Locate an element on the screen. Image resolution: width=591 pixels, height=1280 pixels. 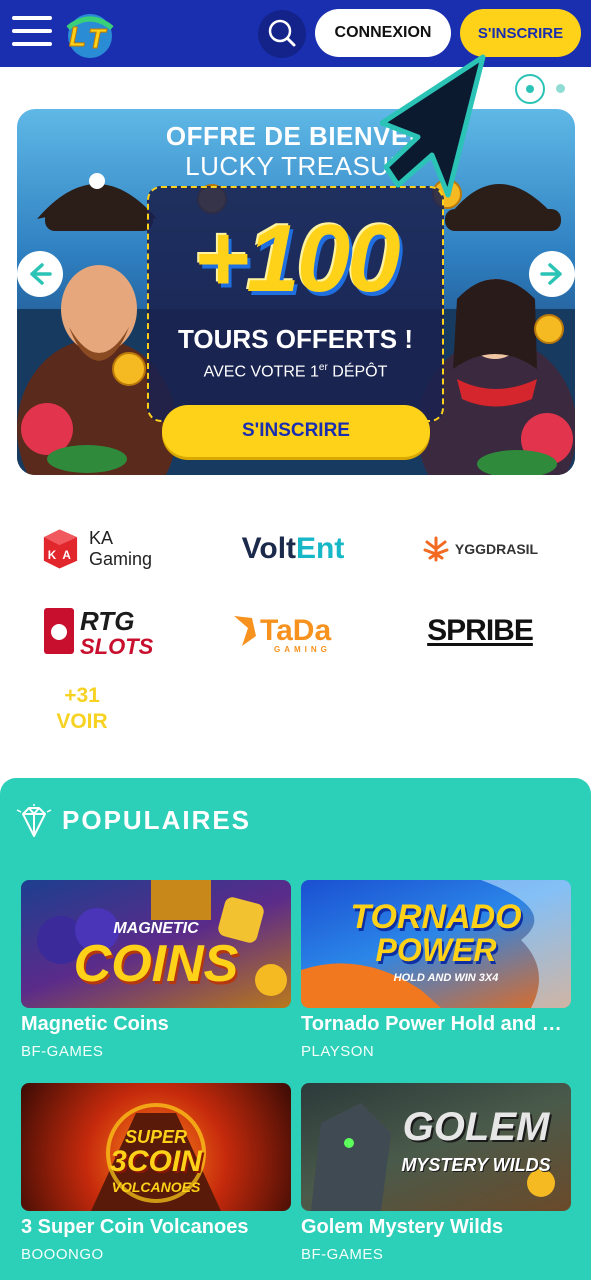
game-card-golem-mystery-wilds: GOLEM MYSTERY WILDS is located at coordinates (436, 1147).